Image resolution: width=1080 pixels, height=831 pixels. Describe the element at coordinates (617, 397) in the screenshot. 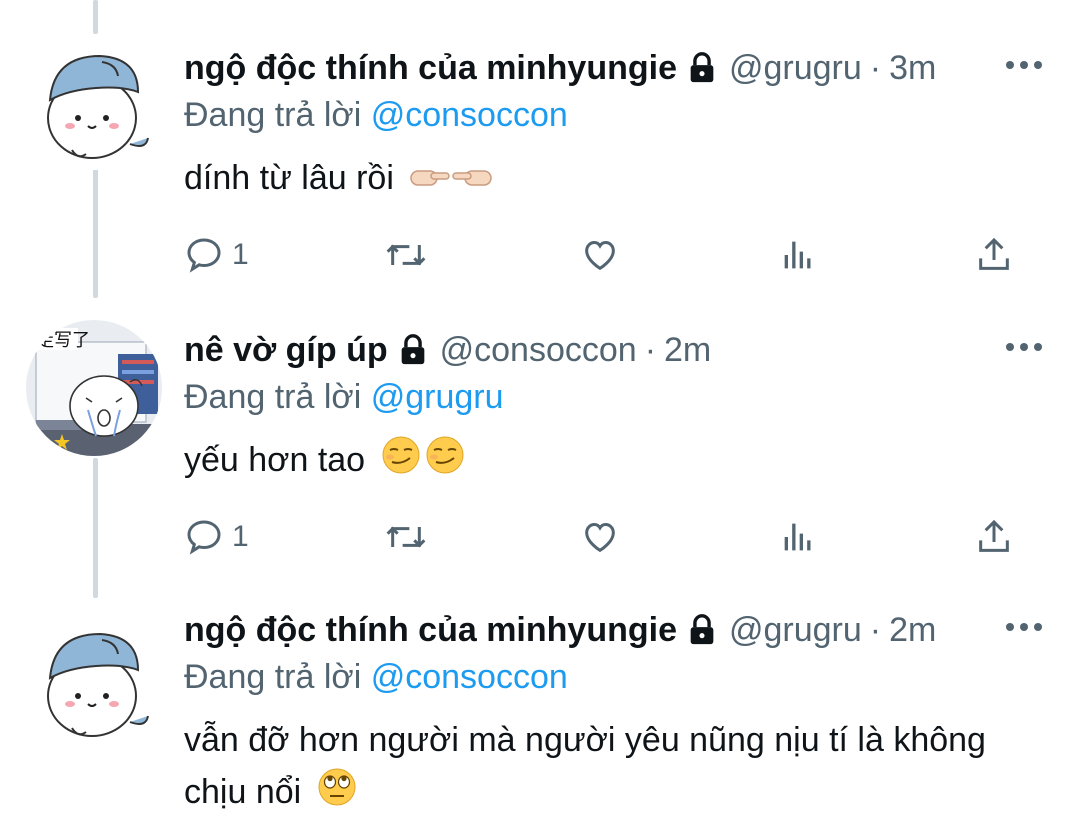

I see `reply-context: Đang trả lời @grugru` at that location.